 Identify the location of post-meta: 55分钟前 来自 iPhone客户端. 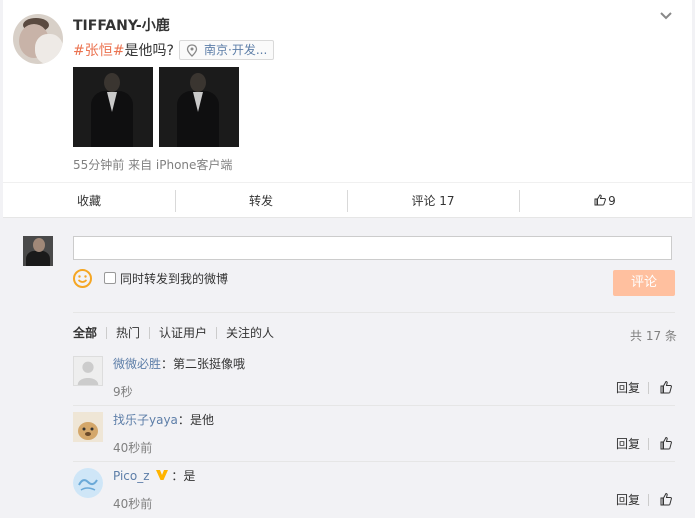
(153, 165).